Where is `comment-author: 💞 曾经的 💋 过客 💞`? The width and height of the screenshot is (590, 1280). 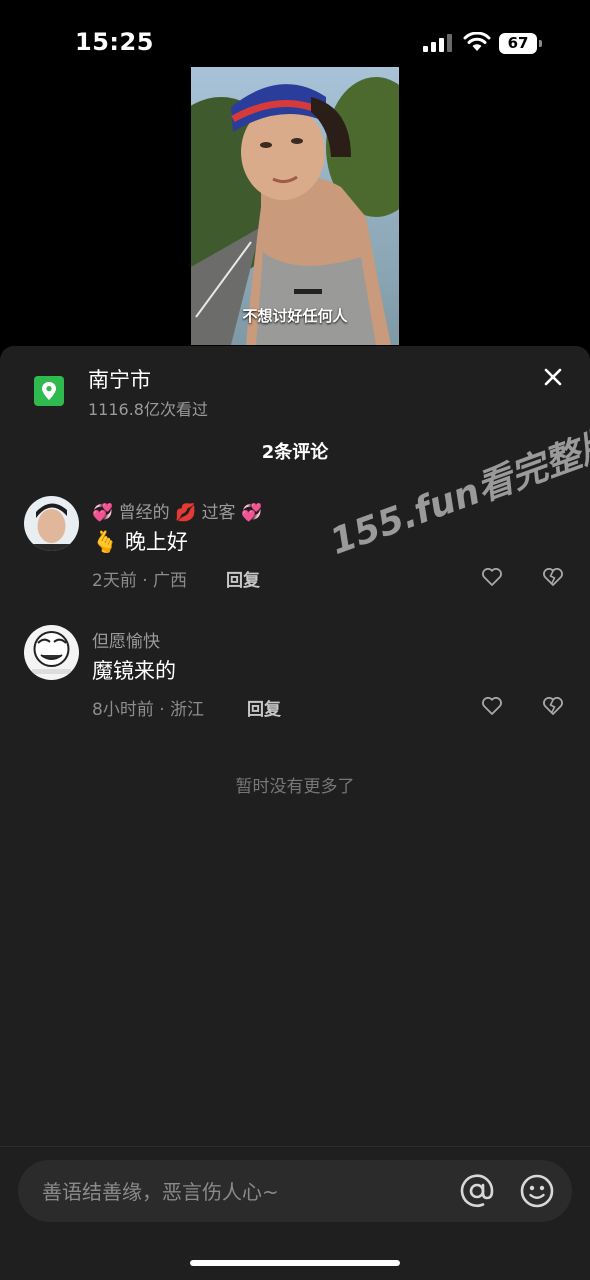
comment-author: 💞 曾经的 💋 过客 💞 is located at coordinates (177, 510).